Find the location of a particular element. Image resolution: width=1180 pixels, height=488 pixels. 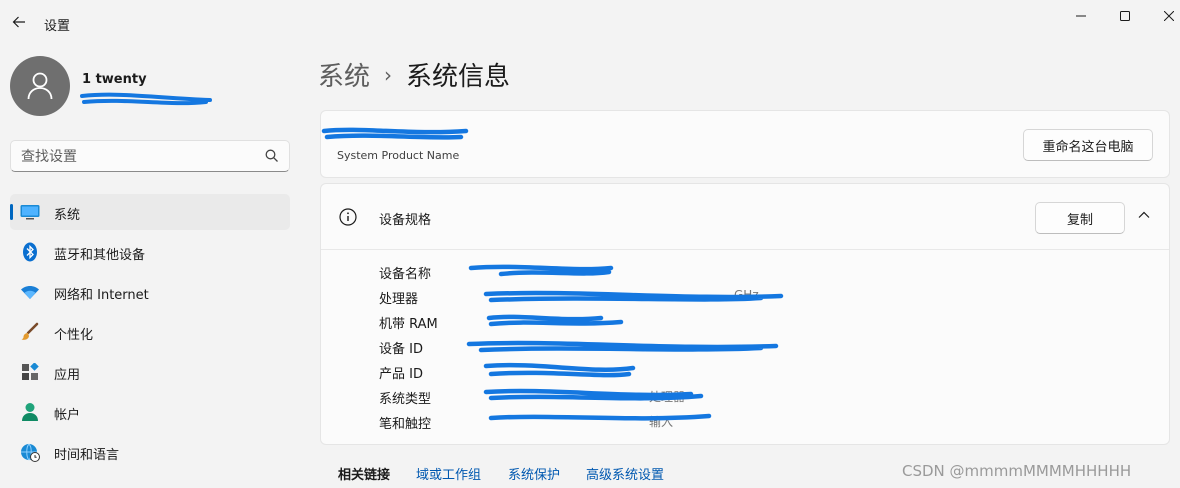

spec-label: 机带 RAM is located at coordinates (408, 324).